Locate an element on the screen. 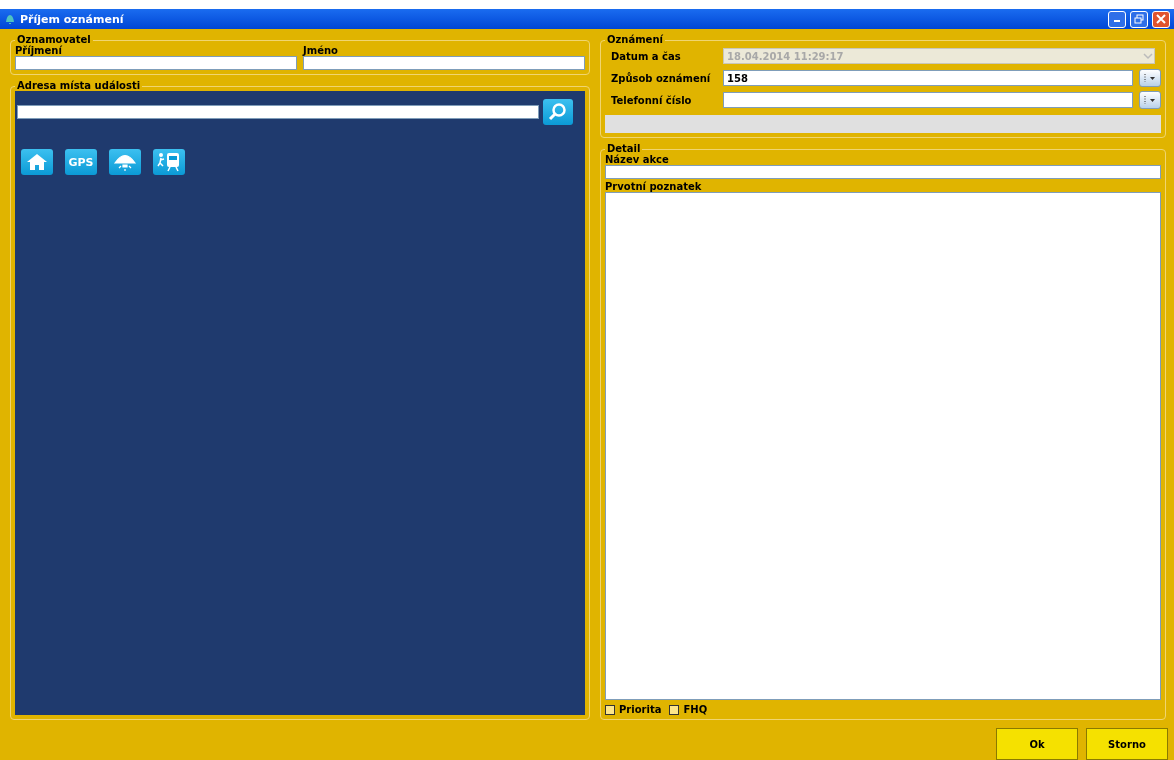 Image resolution: width=1174 pixels, height=760 pixels. window-title: Příjem oznámení is located at coordinates (72, 19).